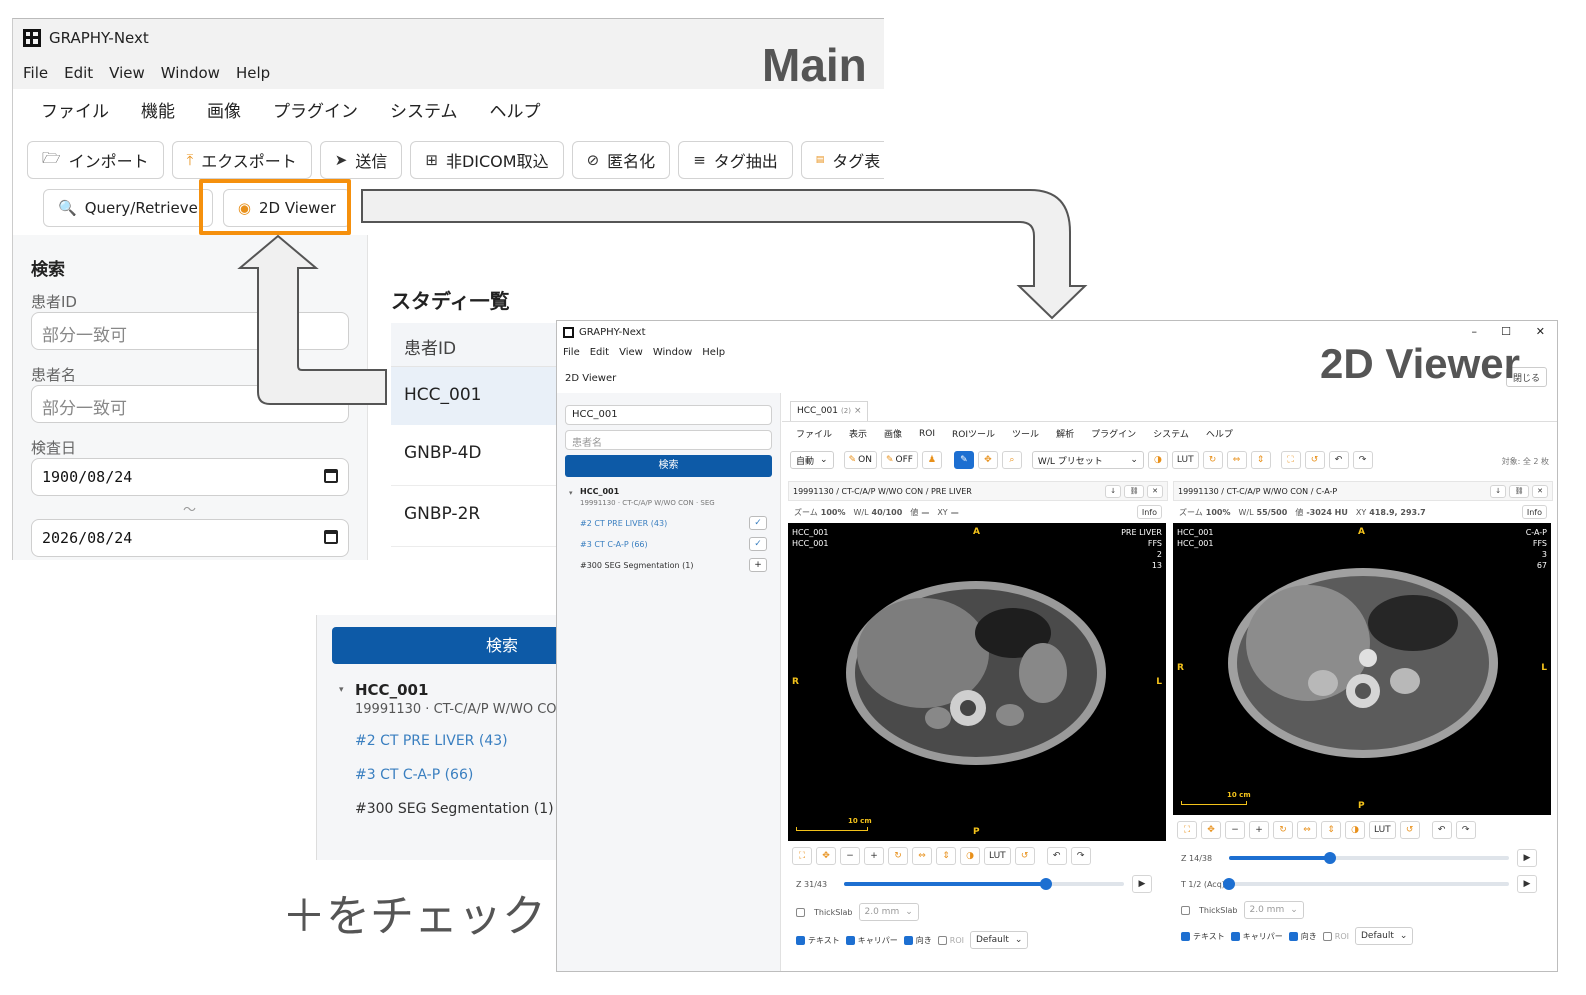  I want to click on auto-select: 自動 ⌄, so click(812, 460).